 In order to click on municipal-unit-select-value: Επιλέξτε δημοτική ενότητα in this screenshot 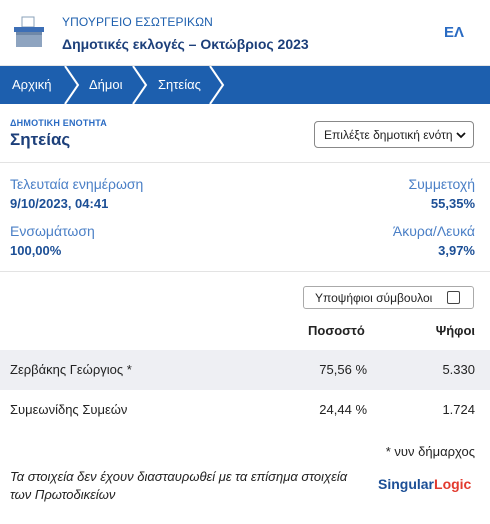, I will do `click(388, 135)`.